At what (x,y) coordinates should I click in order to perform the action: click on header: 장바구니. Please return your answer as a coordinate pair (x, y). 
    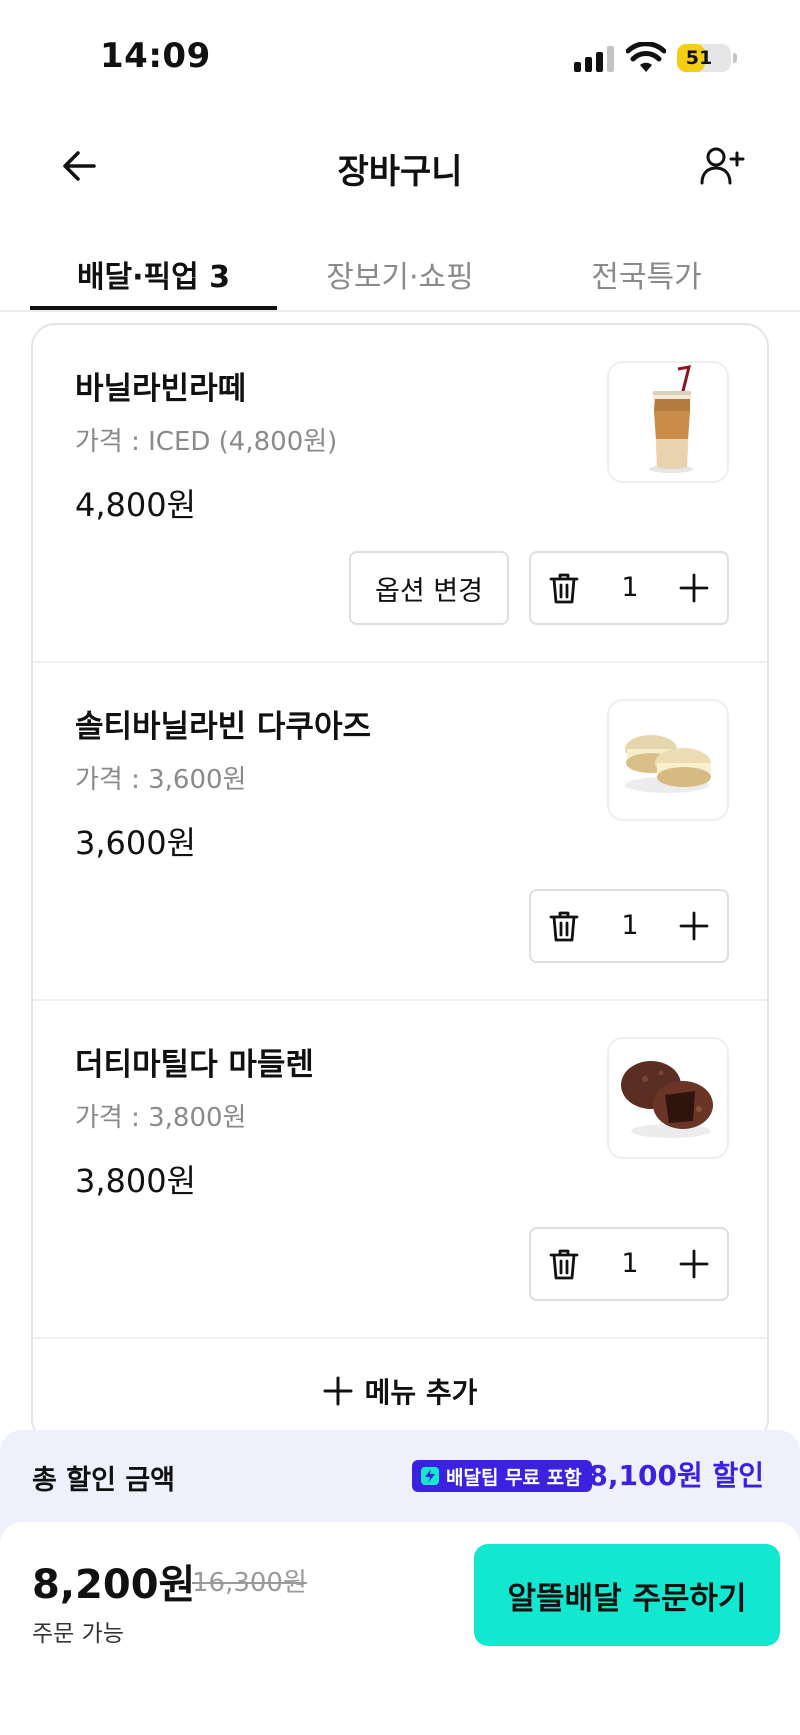
    Looking at the image, I should click on (400, 166).